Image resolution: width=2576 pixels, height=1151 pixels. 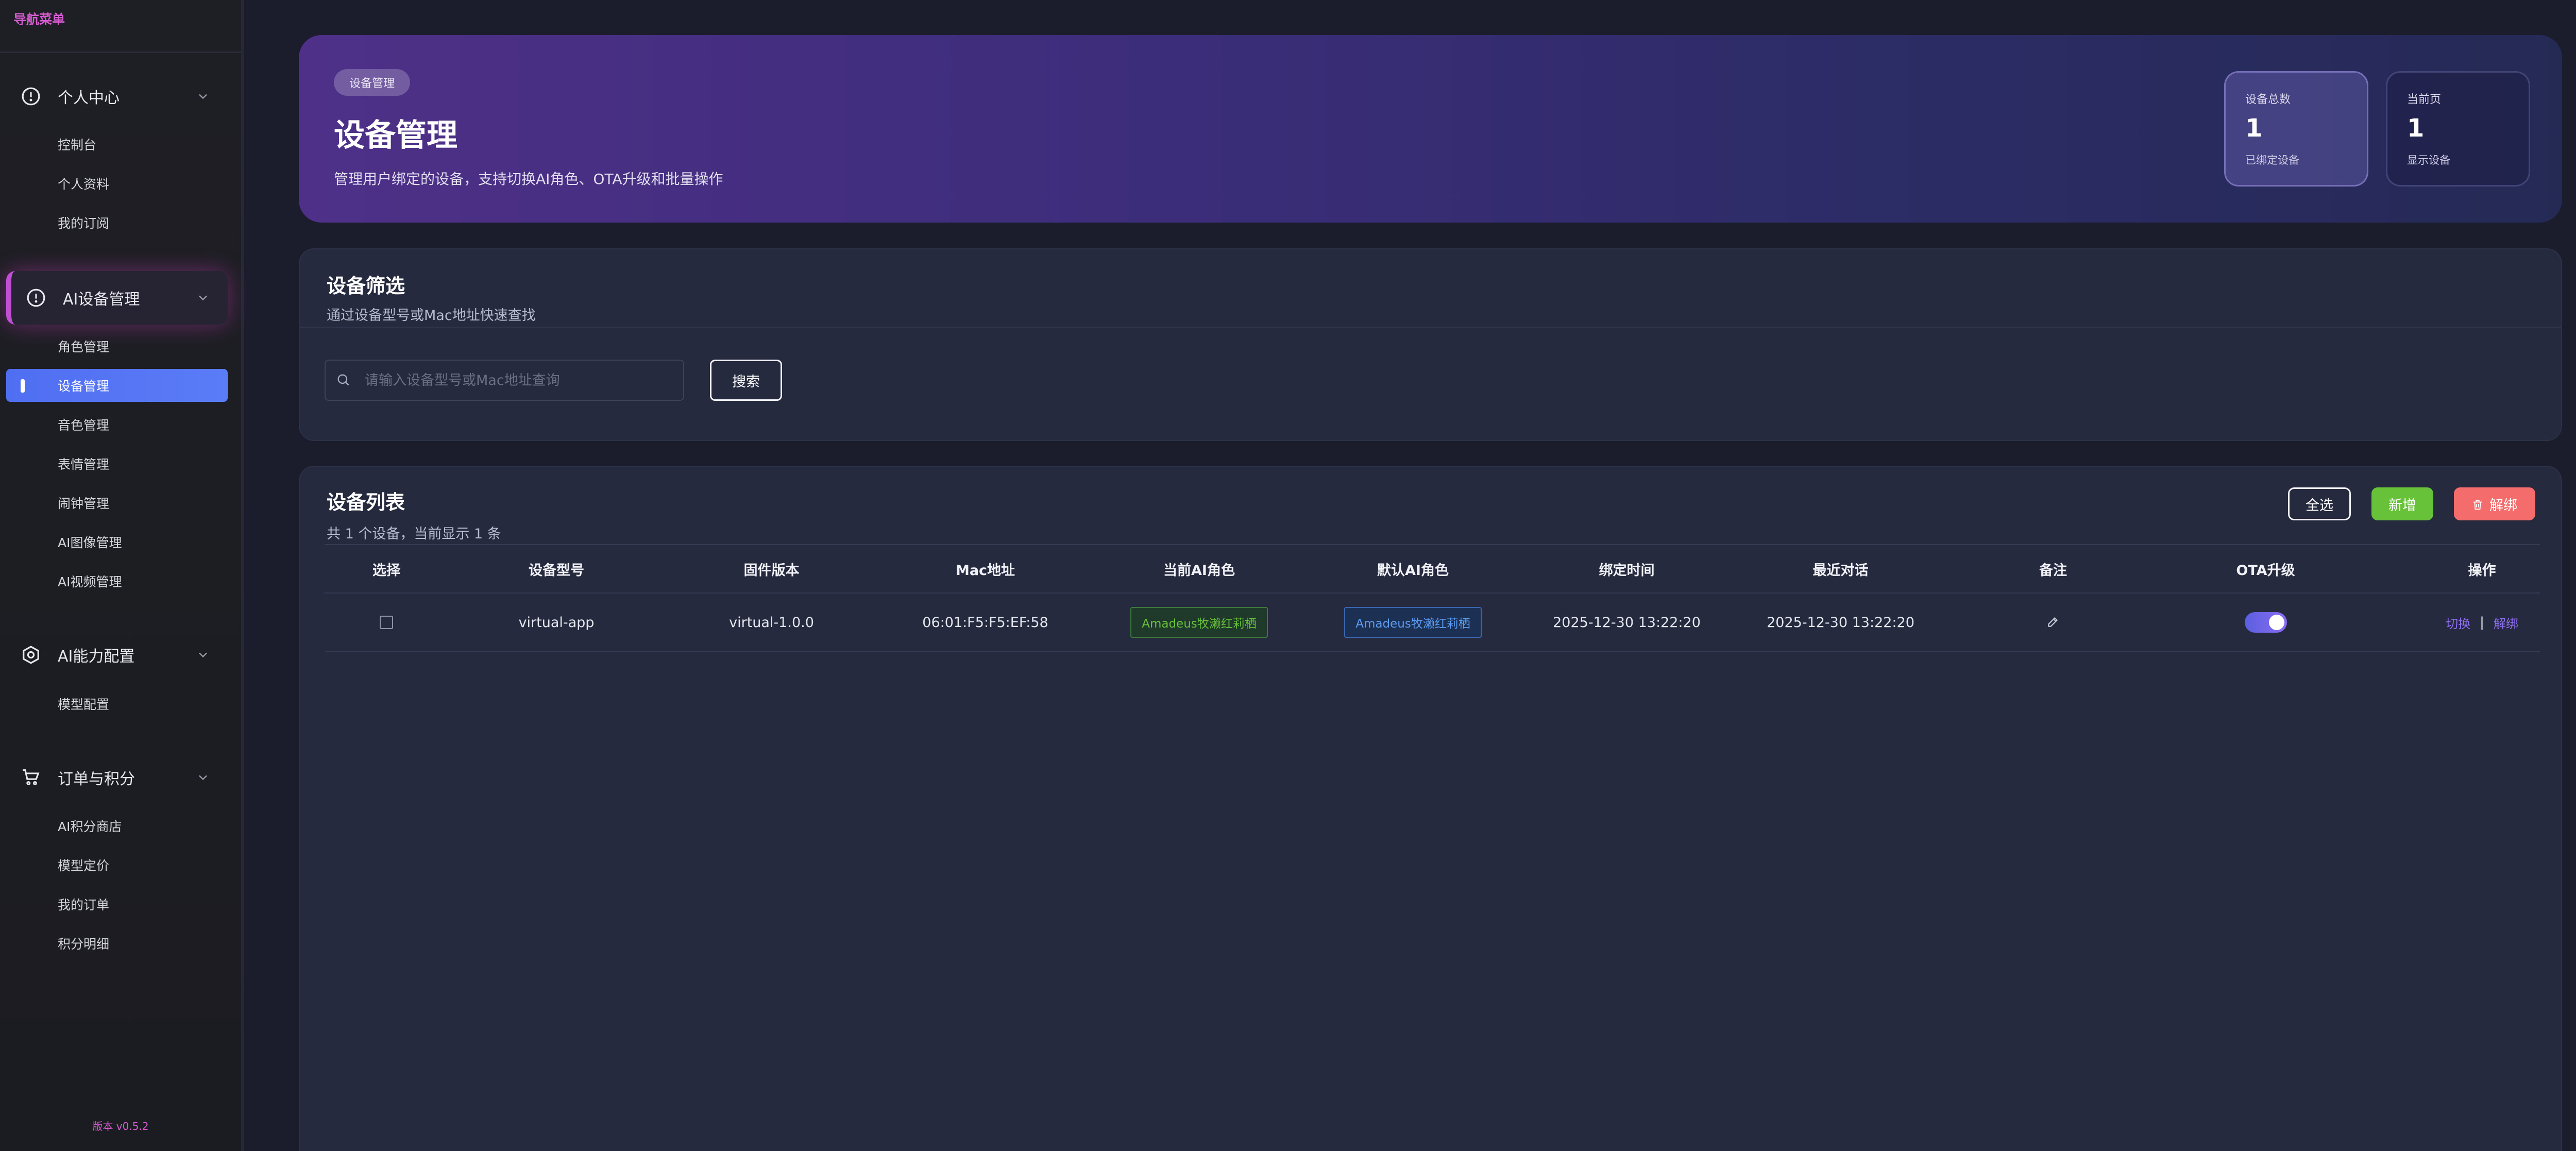 What do you see at coordinates (120, 1126) in the screenshot?
I see `version-label: 版本 v0.5.2` at bounding box center [120, 1126].